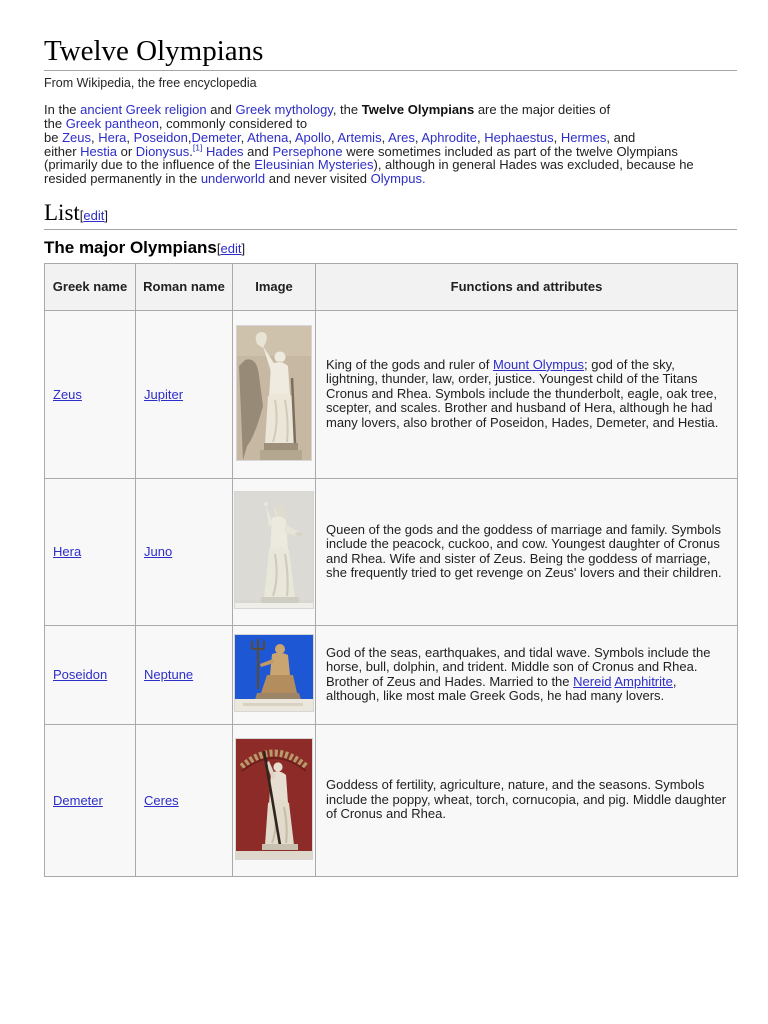  What do you see at coordinates (130, 248) in the screenshot?
I see `section-title-major-olympians: The major Olympians` at bounding box center [130, 248].